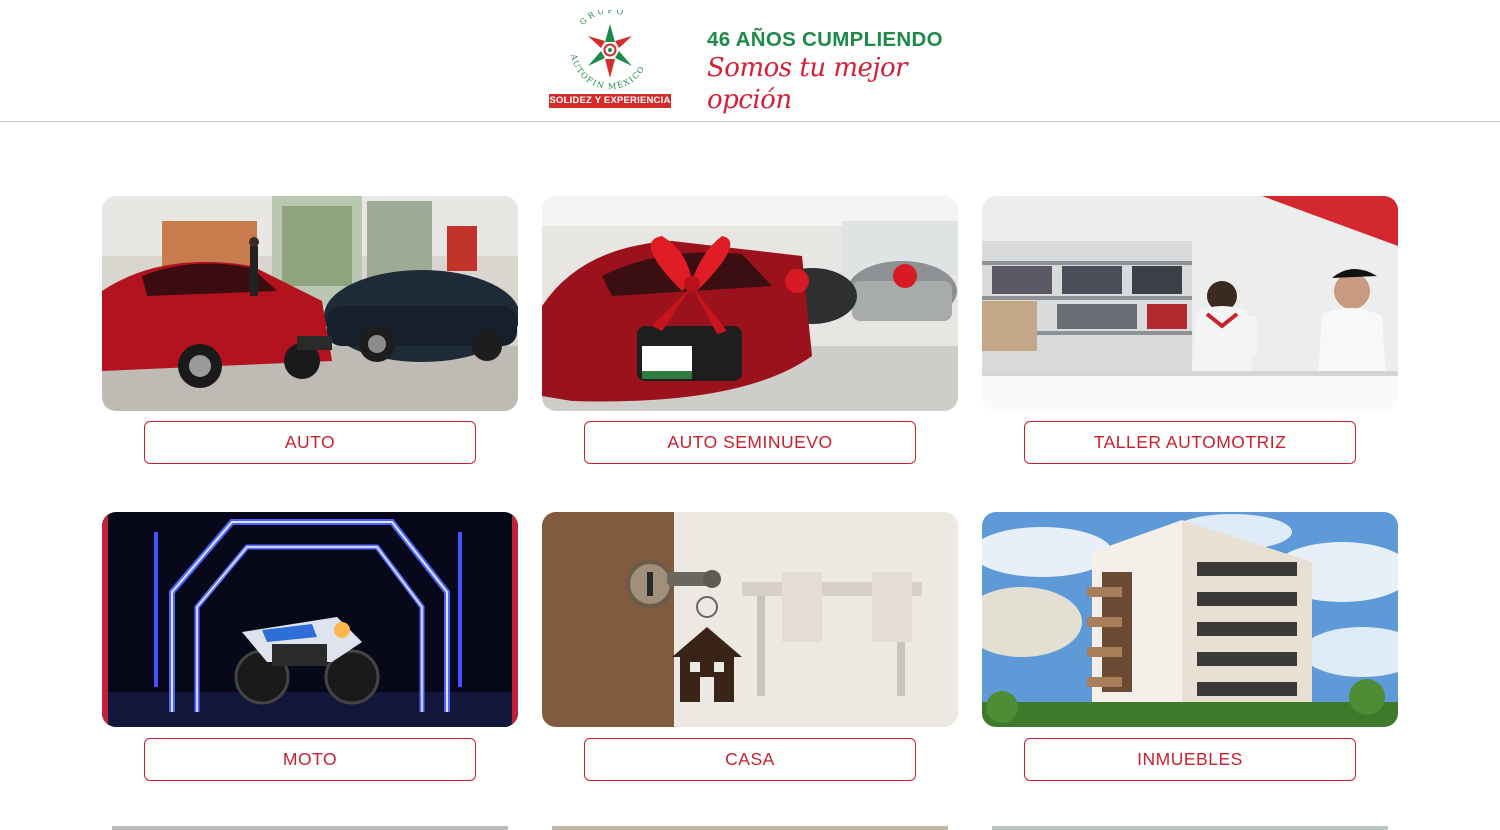 Image resolution: width=1500 pixels, height=830 pixels. I want to click on motorcycle-neon-image, so click(310, 619).